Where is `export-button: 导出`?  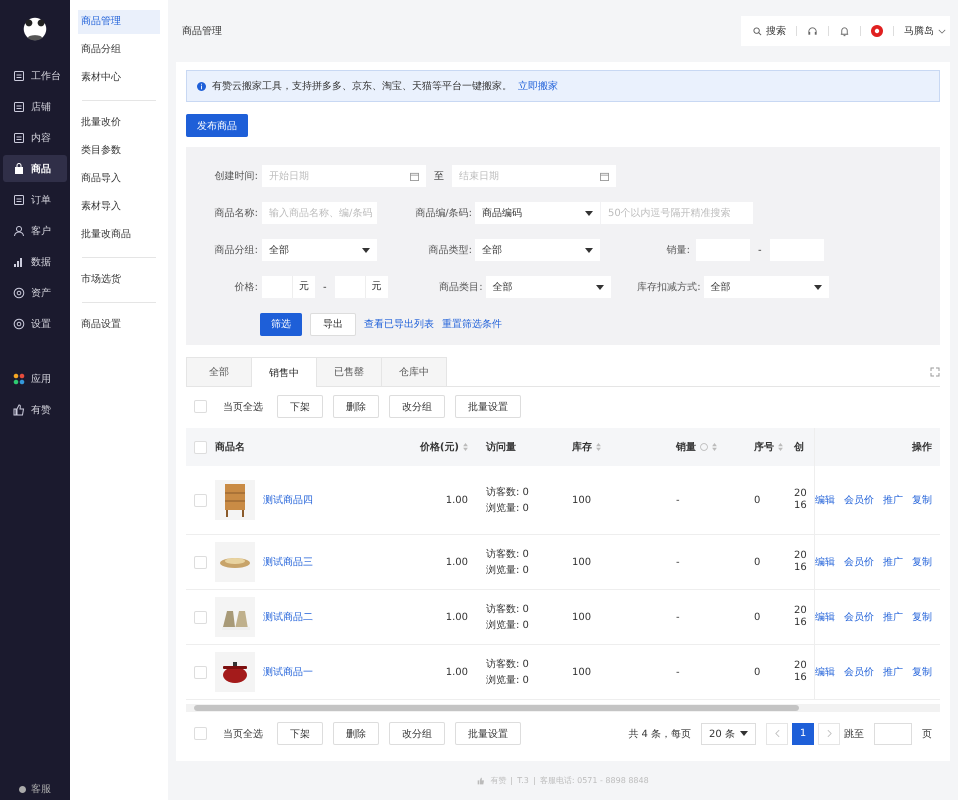 export-button: 导出 is located at coordinates (333, 324).